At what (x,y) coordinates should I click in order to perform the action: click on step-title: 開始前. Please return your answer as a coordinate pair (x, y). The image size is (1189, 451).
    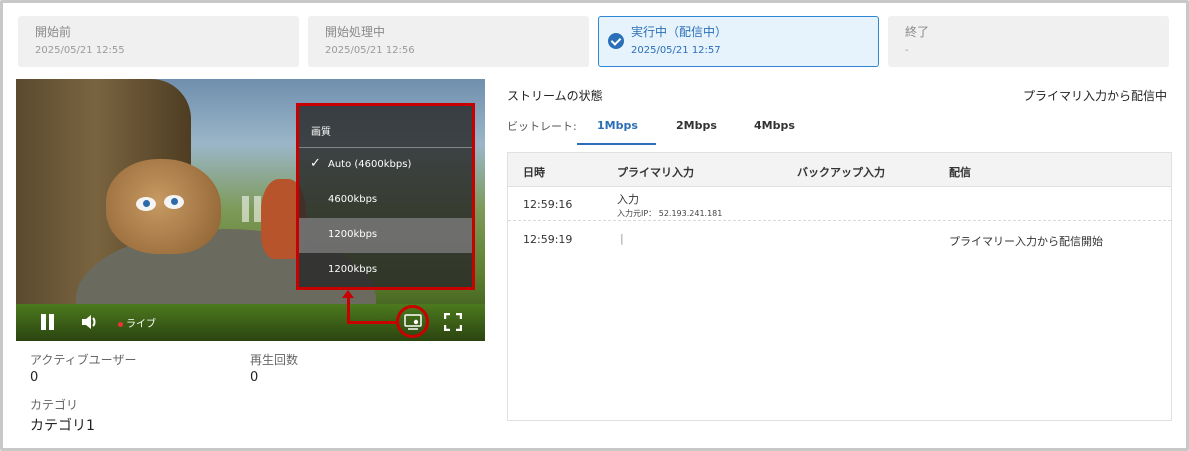
    Looking at the image, I should click on (53, 32).